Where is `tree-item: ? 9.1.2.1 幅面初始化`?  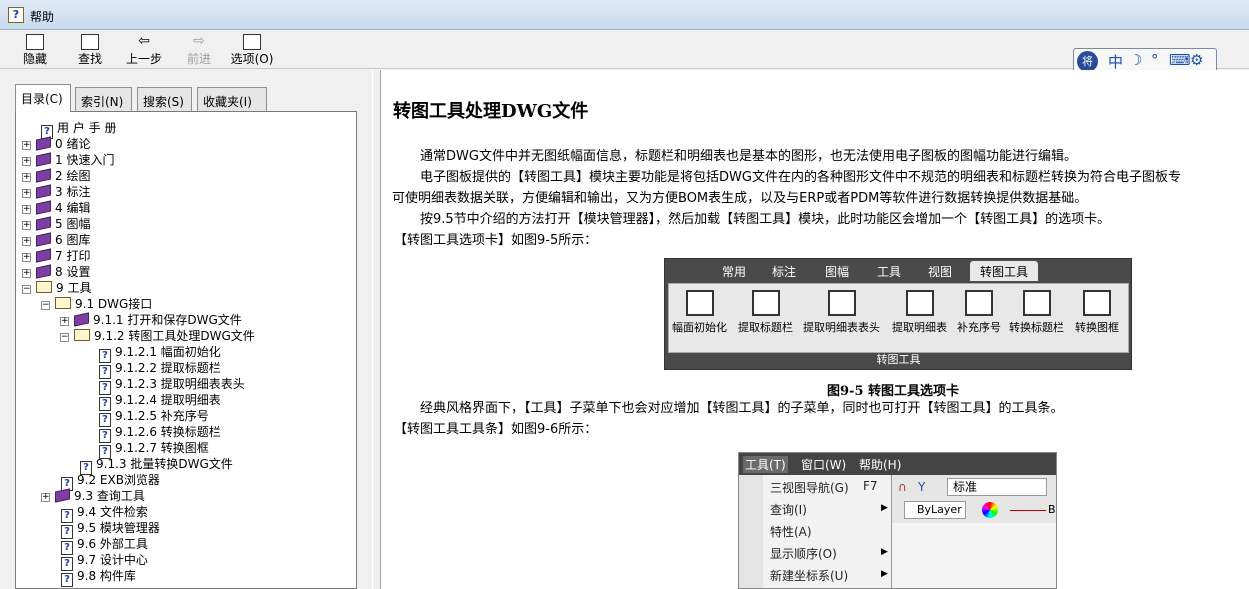 tree-item: ? 9.1.2.1 幅面初始化 is located at coordinates (160, 353).